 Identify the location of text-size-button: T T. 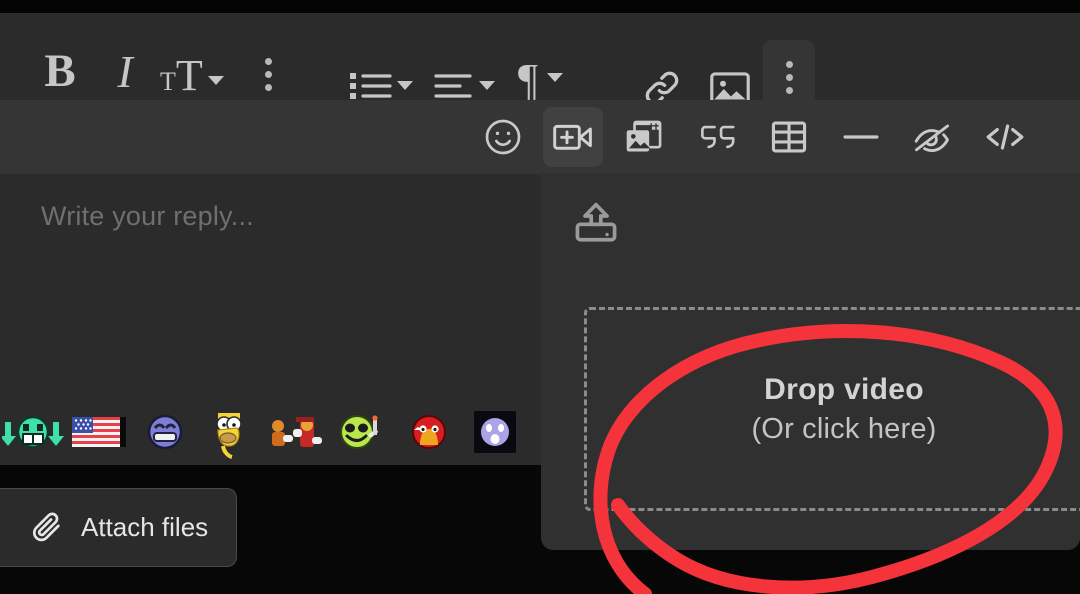
(192, 75).